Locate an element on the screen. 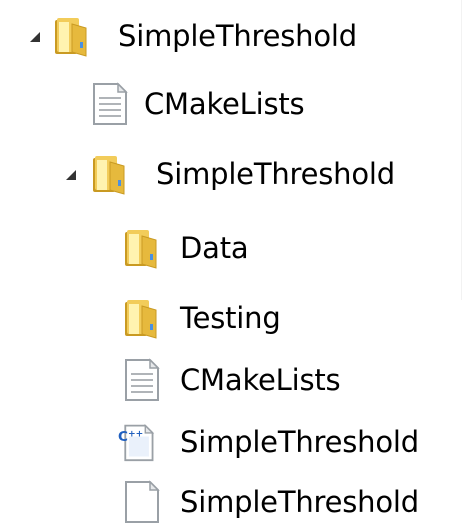  tree-item-data: Data is located at coordinates (231, 248).